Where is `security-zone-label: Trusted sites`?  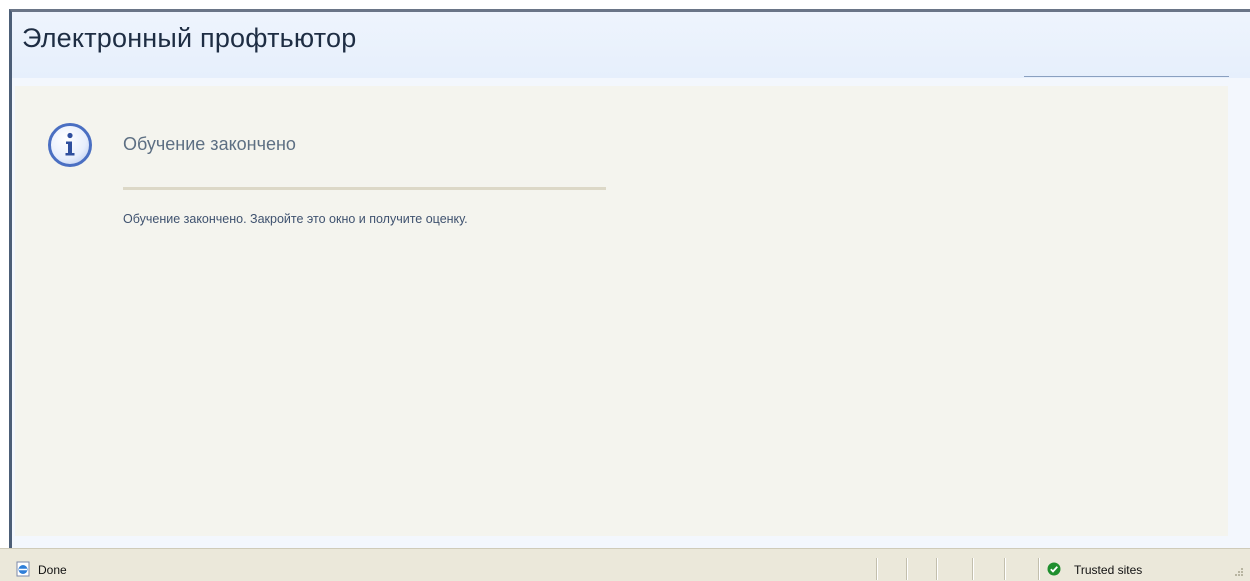 security-zone-label: Trusted sites is located at coordinates (1108, 570).